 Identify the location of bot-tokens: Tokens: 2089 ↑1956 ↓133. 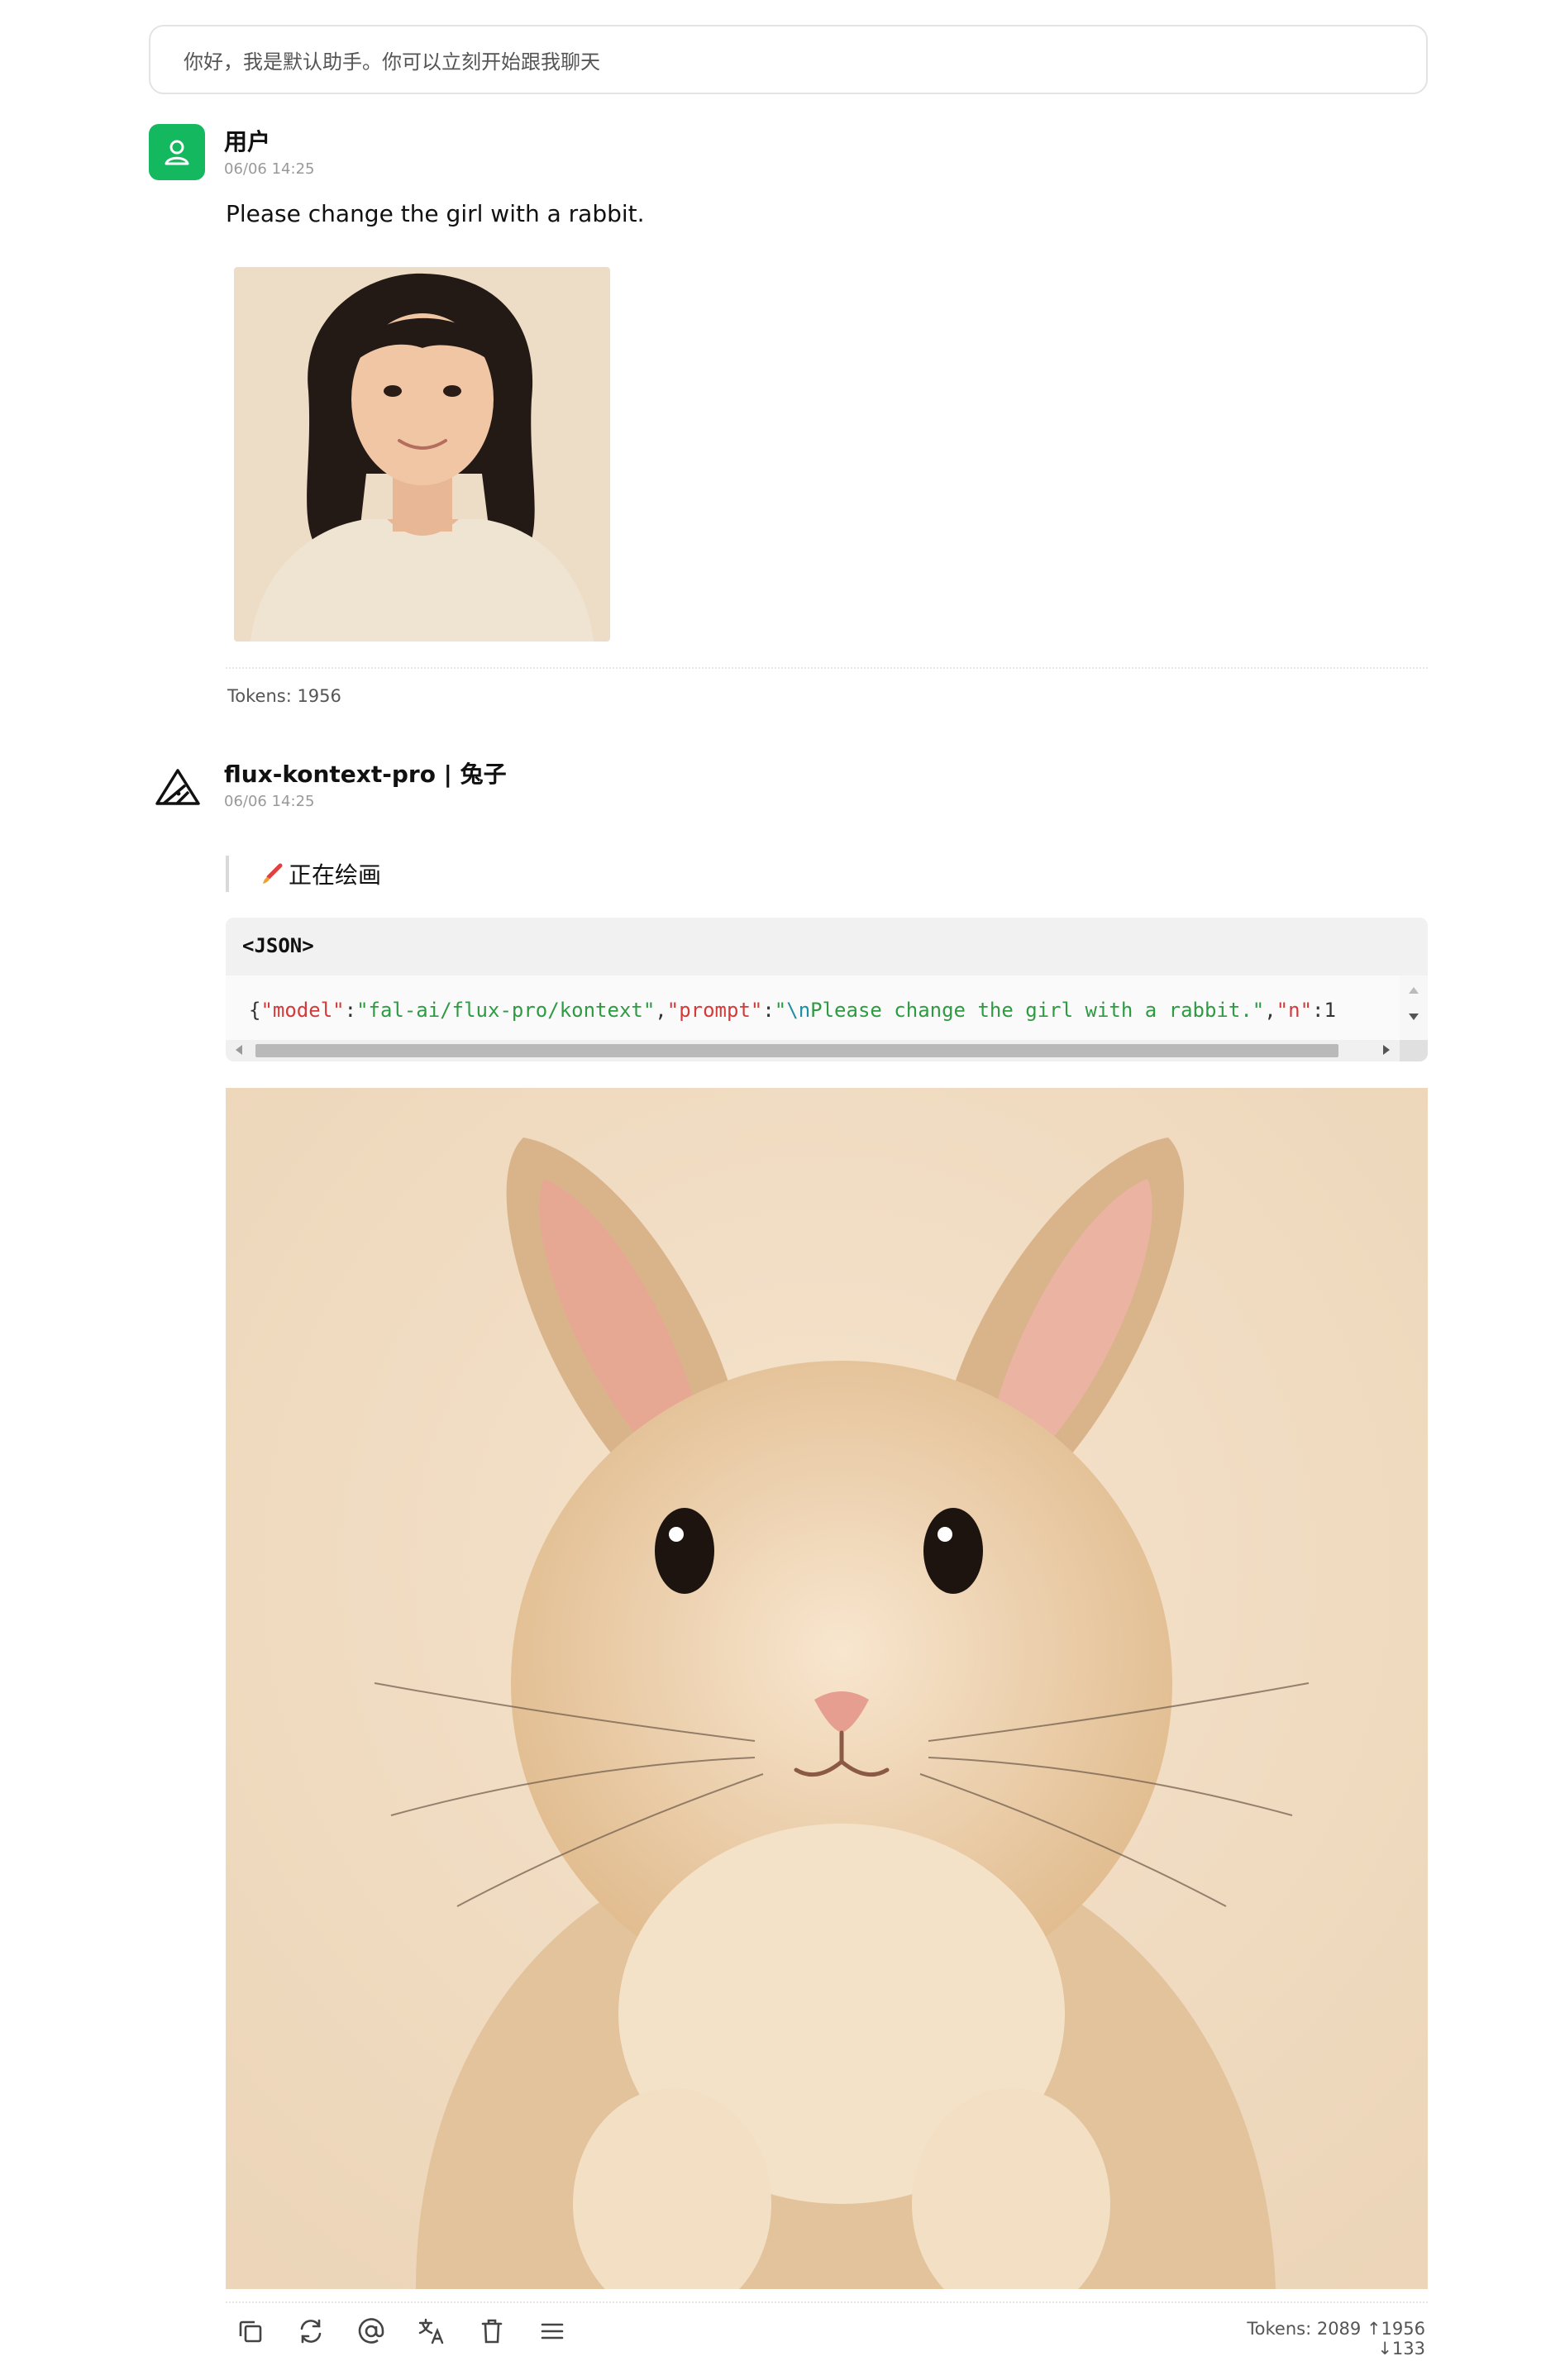
(1336, 2339).